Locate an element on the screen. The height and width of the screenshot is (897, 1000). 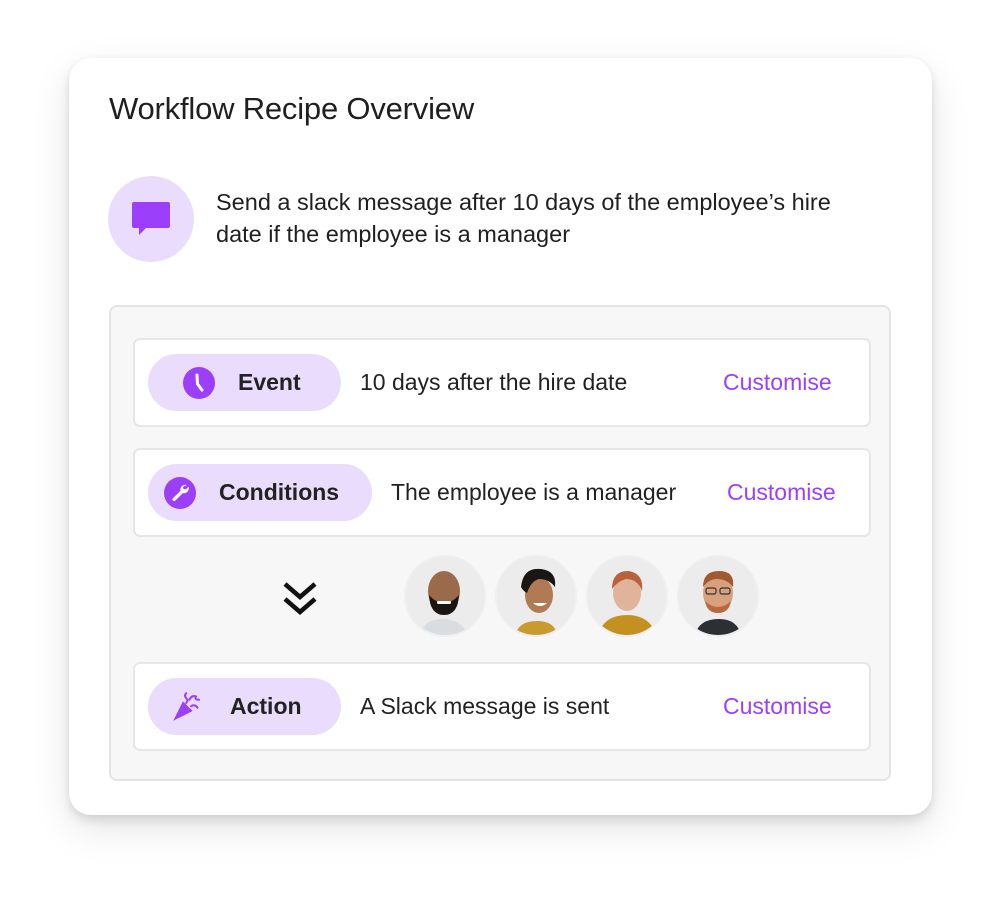
double-chevron-down-icon is located at coordinates (300, 598).